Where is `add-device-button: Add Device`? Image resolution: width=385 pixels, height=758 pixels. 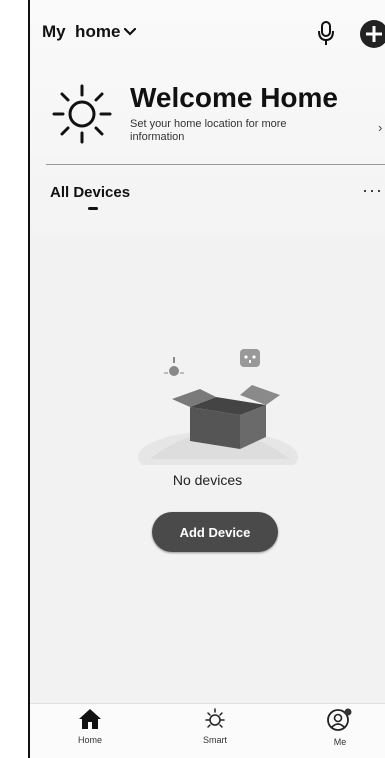 add-device-button: Add Device is located at coordinates (215, 532).